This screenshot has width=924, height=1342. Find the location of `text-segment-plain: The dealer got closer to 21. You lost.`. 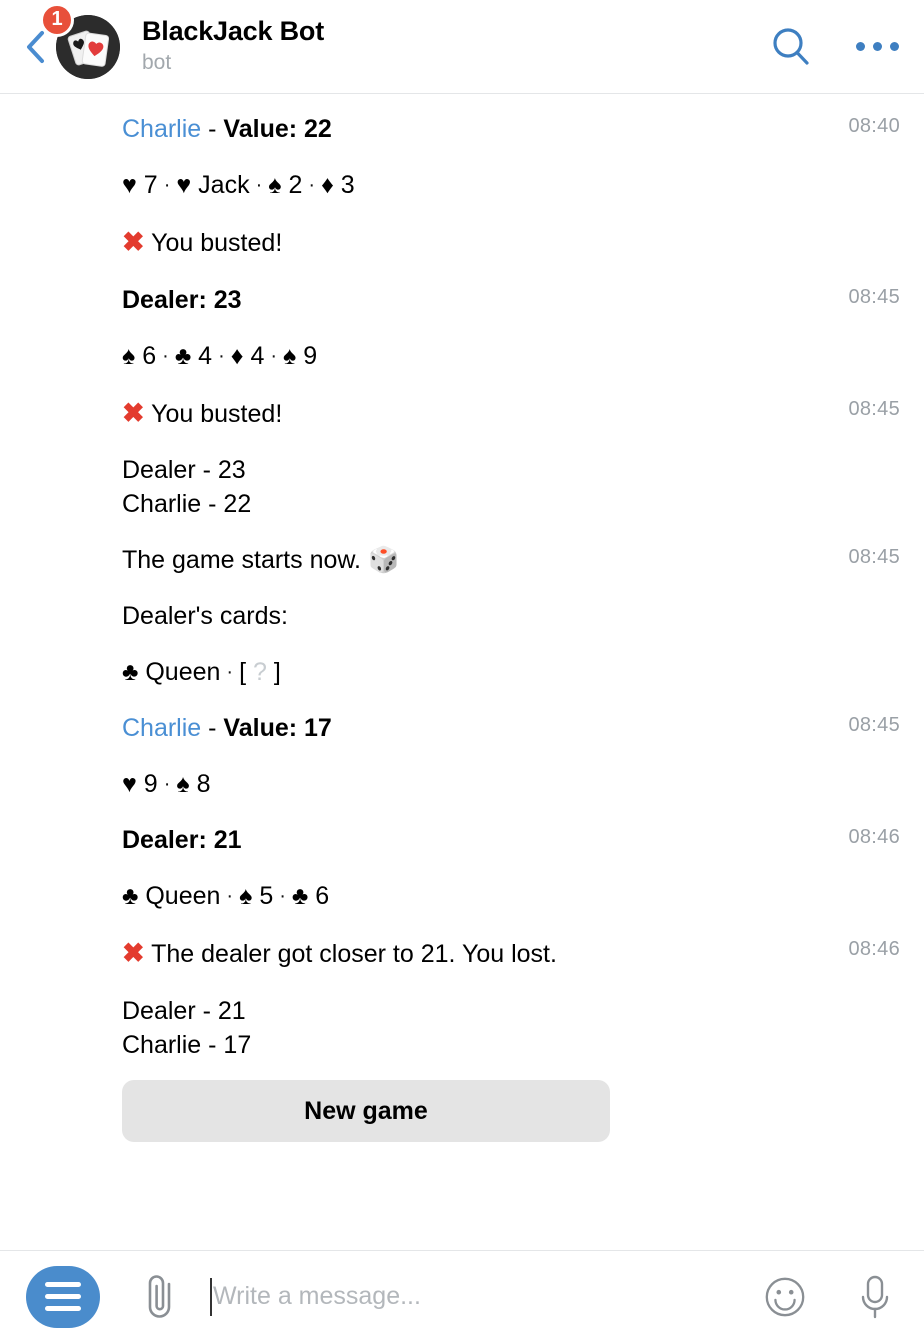

text-segment-plain: The dealer got closer to 21. You lost. is located at coordinates (350, 954).